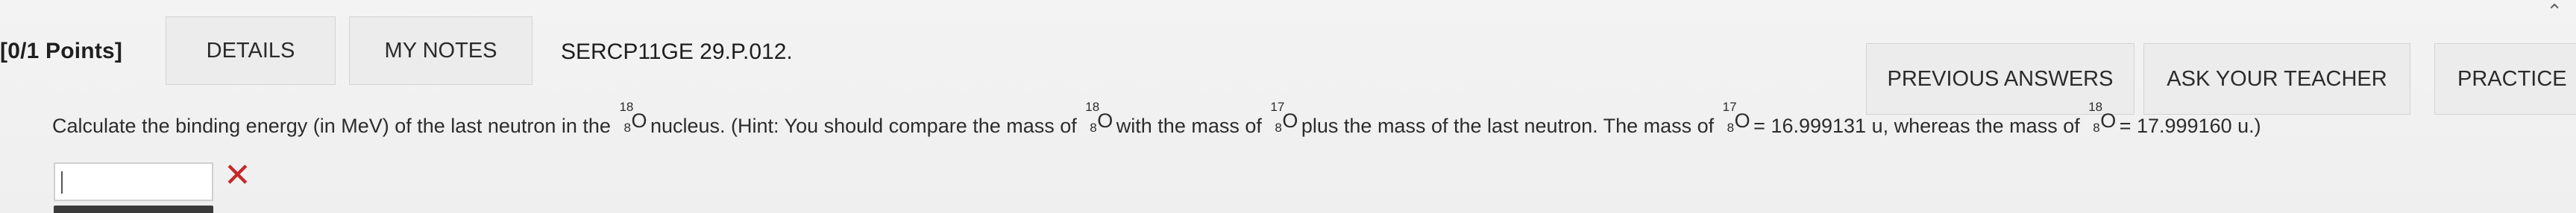 This screenshot has width=2576, height=213. Describe the element at coordinates (1189, 126) in the screenshot. I see `problem-text: with the mass of` at that location.